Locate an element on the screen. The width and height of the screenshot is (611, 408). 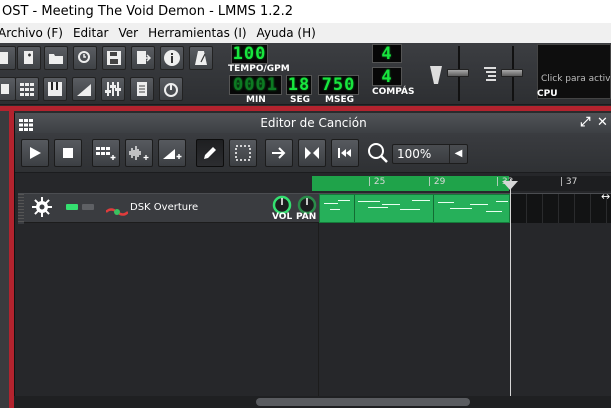
menu-editar: Editar is located at coordinates (92, 33).